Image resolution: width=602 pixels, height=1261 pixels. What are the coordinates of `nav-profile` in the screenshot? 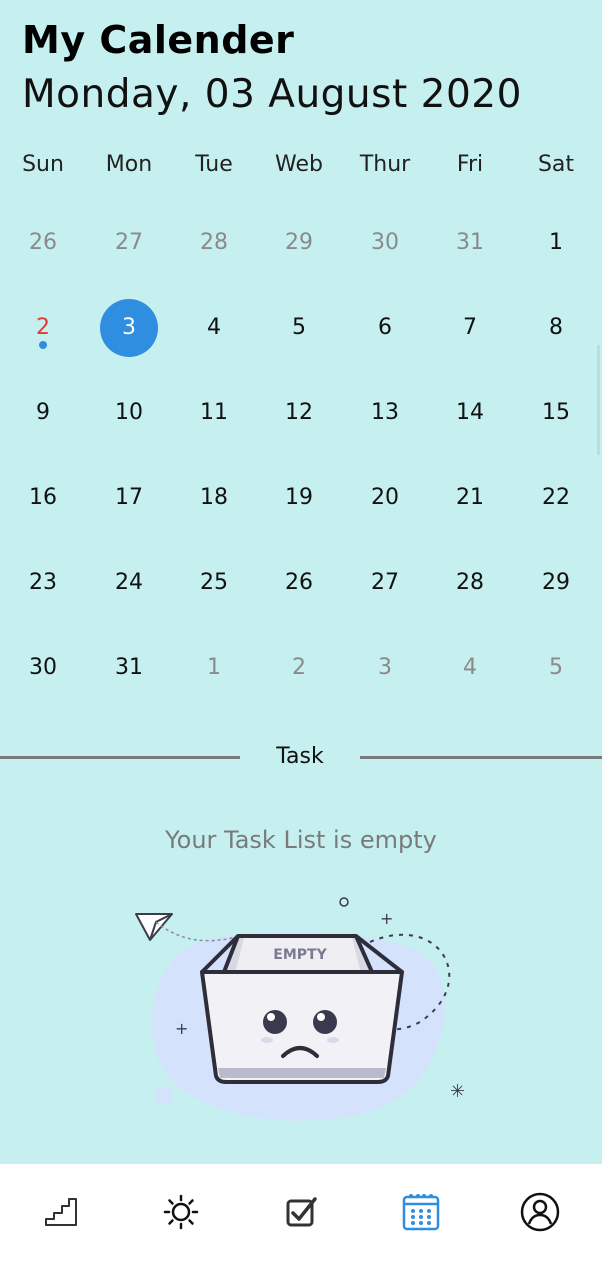 It's located at (540, 1212).